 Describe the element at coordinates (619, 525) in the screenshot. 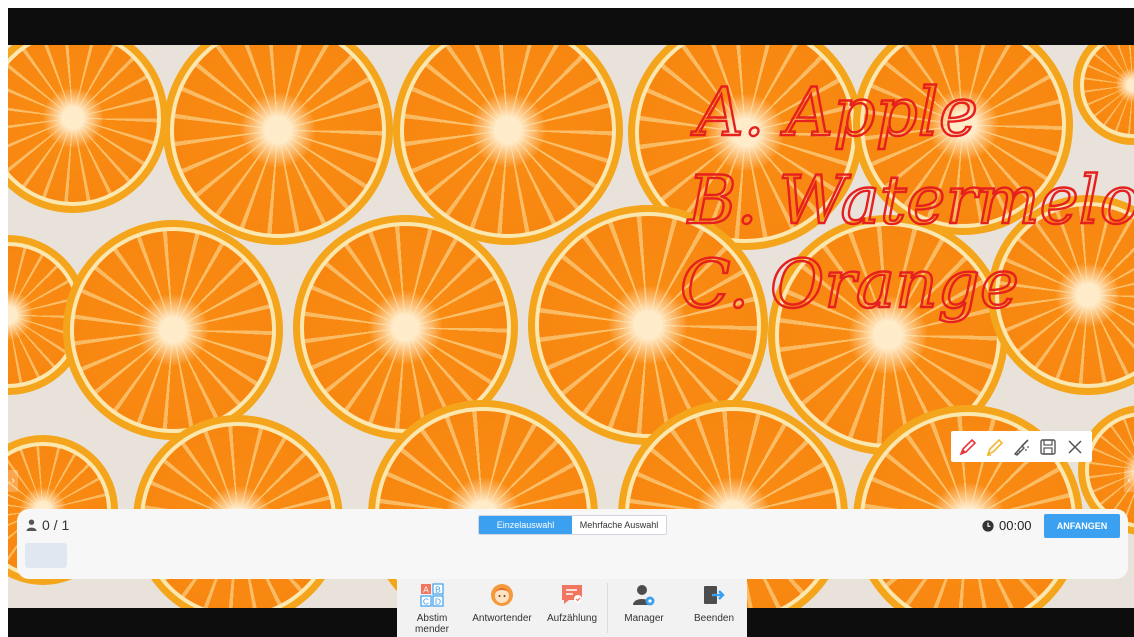

I see `tab-multiple-choice: Mehrfache Auswahl` at that location.